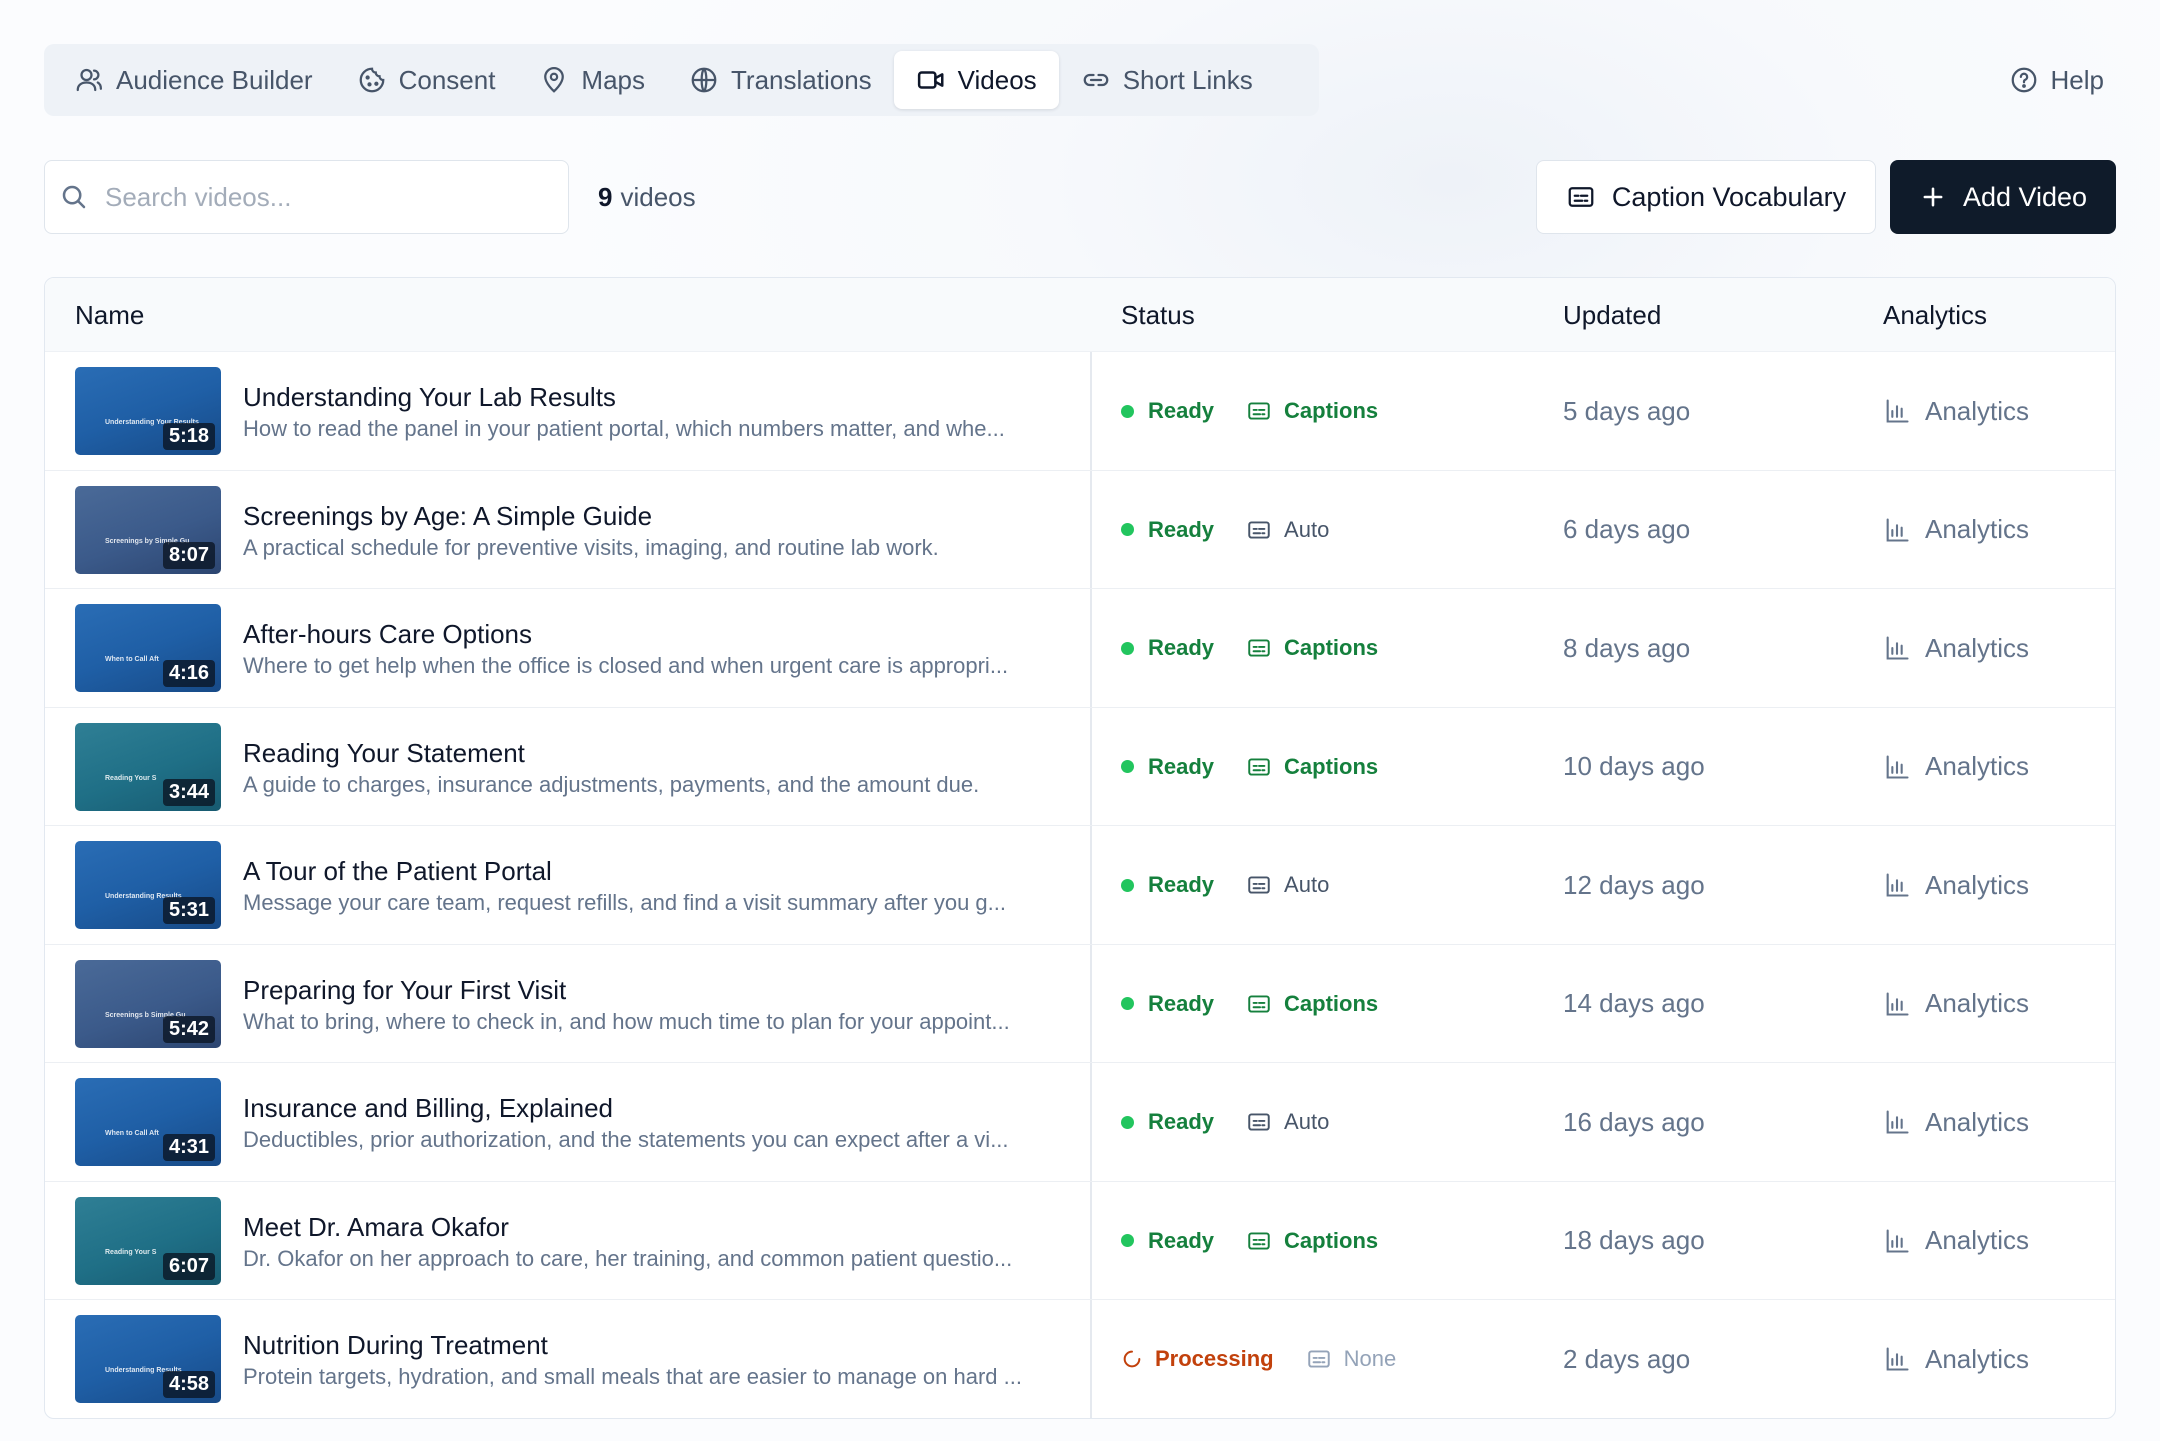  I want to click on tab-audience-builder: Audience Builder, so click(193, 80).